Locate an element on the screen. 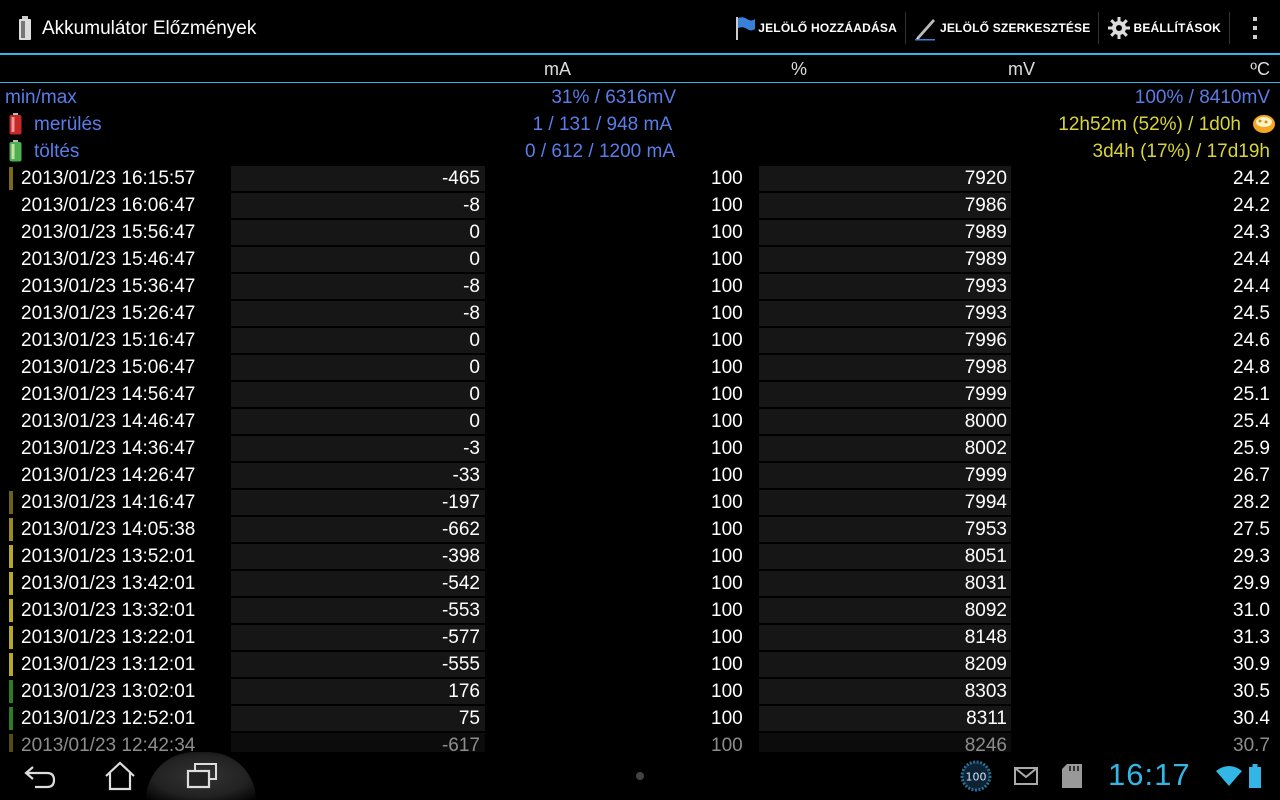 The image size is (1280, 800). row-current: -577 is located at coordinates (460, 637).